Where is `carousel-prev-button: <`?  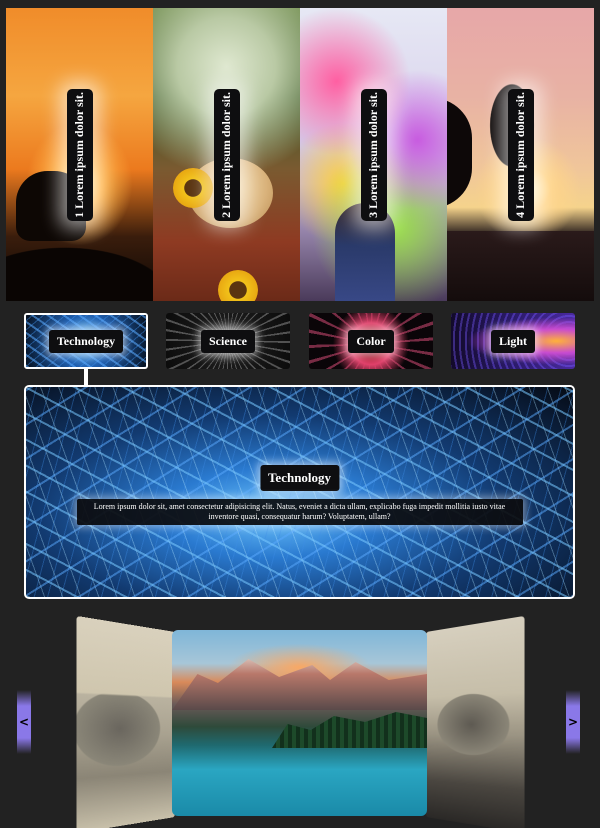 carousel-prev-button: < is located at coordinates (24, 722).